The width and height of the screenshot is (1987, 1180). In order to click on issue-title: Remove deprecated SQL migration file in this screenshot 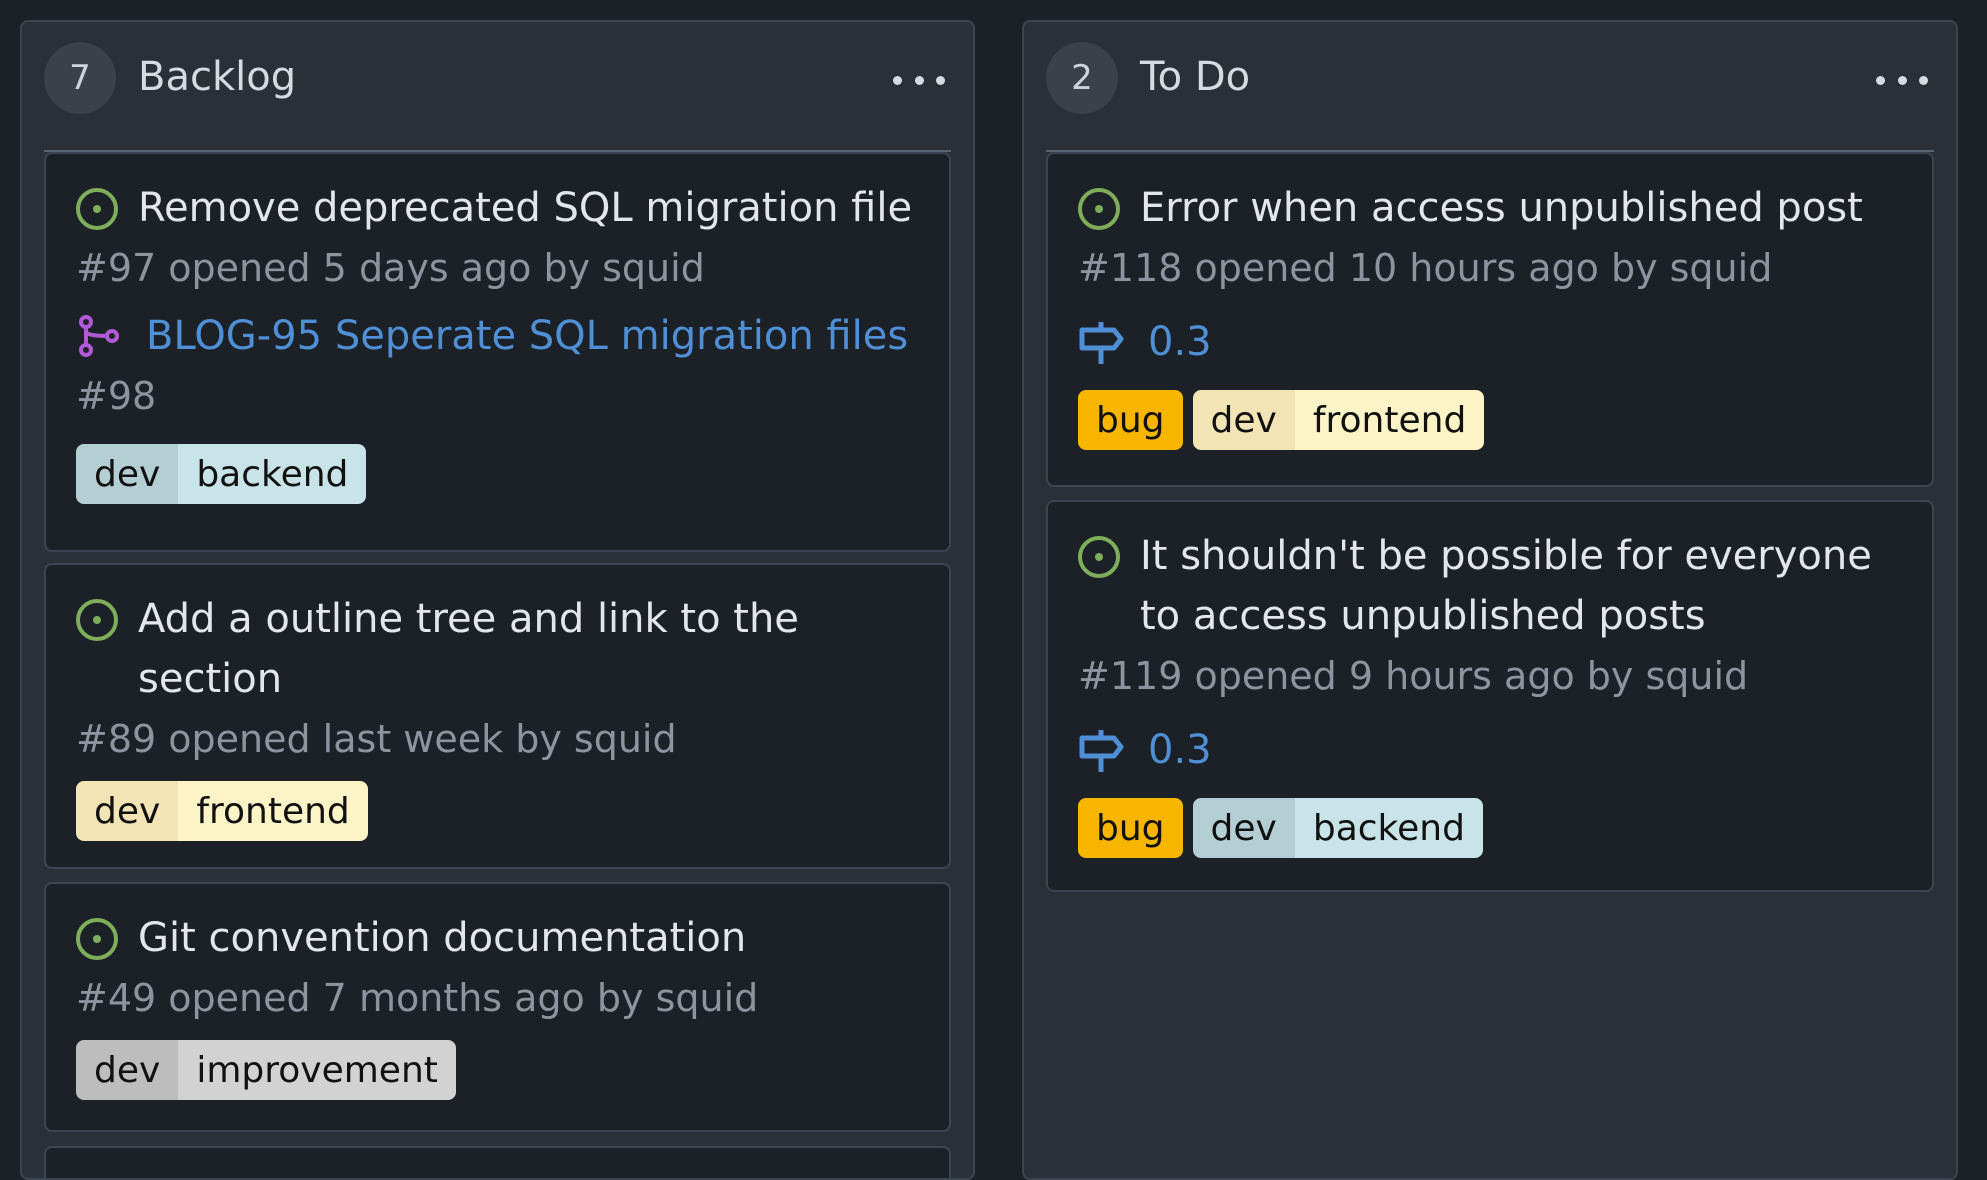, I will do `click(497, 208)`.